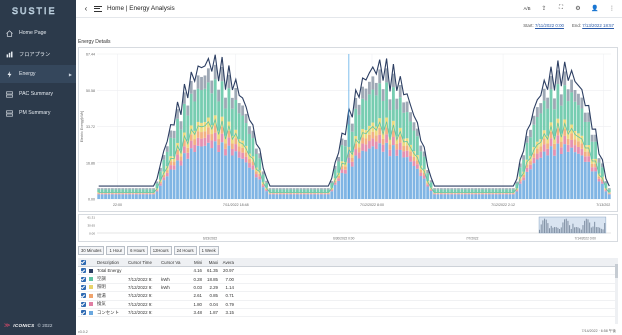 This screenshot has height=335, width=622. What do you see at coordinates (616, 271) in the screenshot?
I see `scrollbar-thumb` at bounding box center [616, 271].